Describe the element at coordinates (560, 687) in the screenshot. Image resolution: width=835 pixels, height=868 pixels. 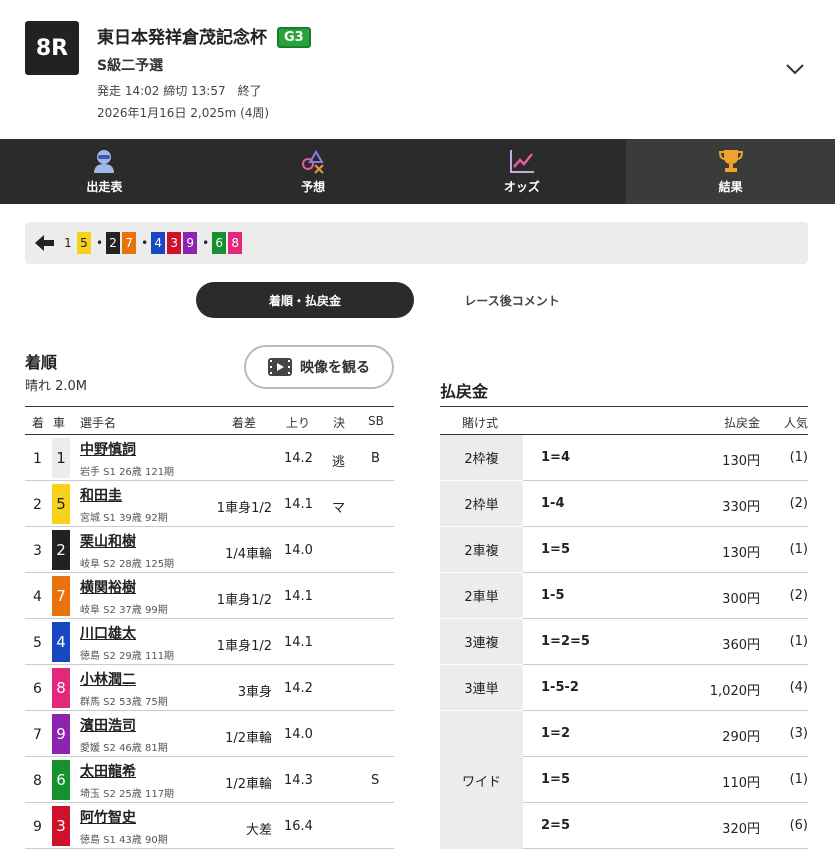
I see `bet-combination: 1-5-2` at that location.